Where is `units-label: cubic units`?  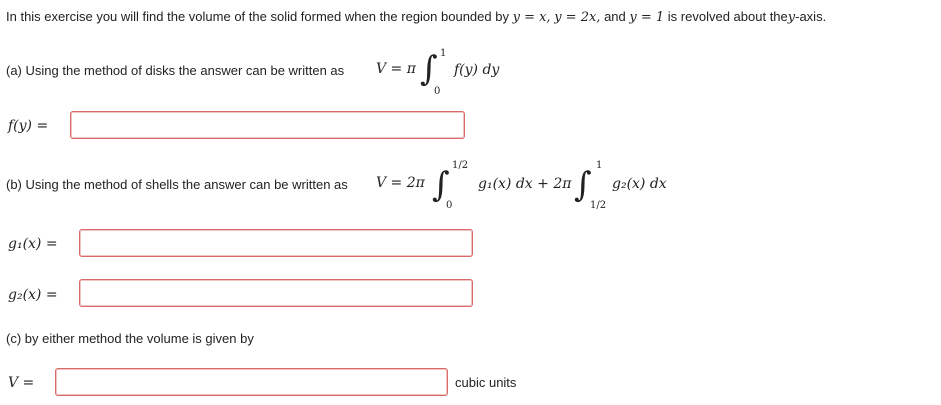
units-label: cubic units is located at coordinates (486, 382).